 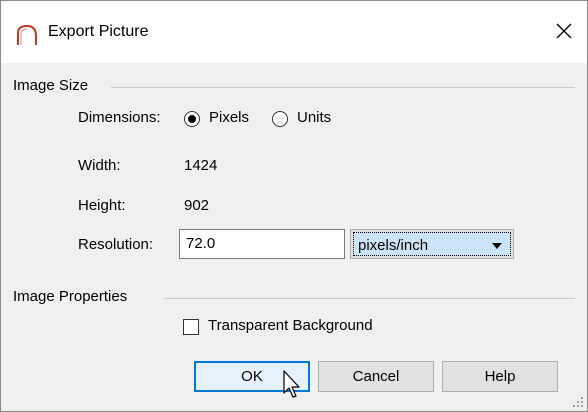 What do you see at coordinates (229, 117) in the screenshot?
I see `pixels-radio-label: Pixels` at bounding box center [229, 117].